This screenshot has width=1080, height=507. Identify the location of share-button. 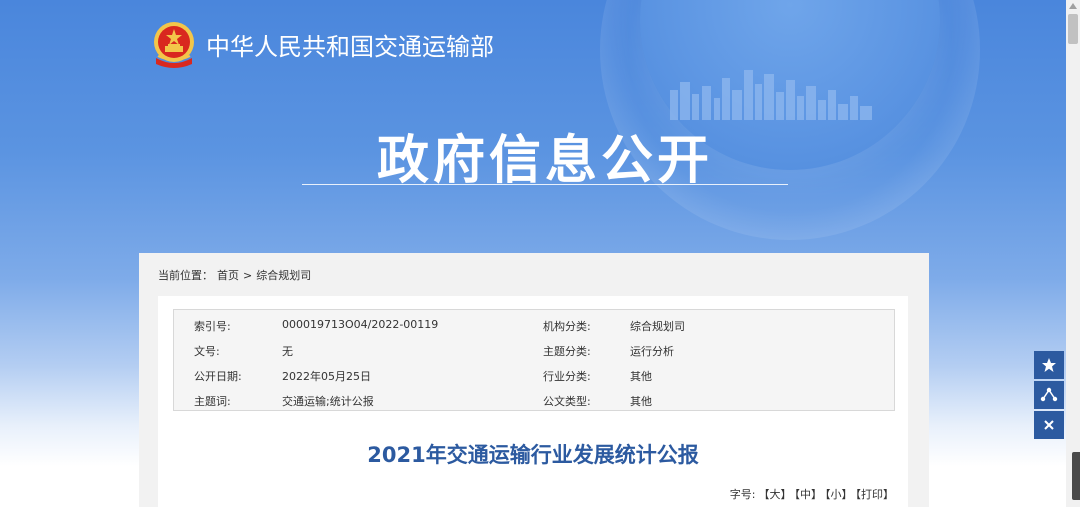
(1049, 395).